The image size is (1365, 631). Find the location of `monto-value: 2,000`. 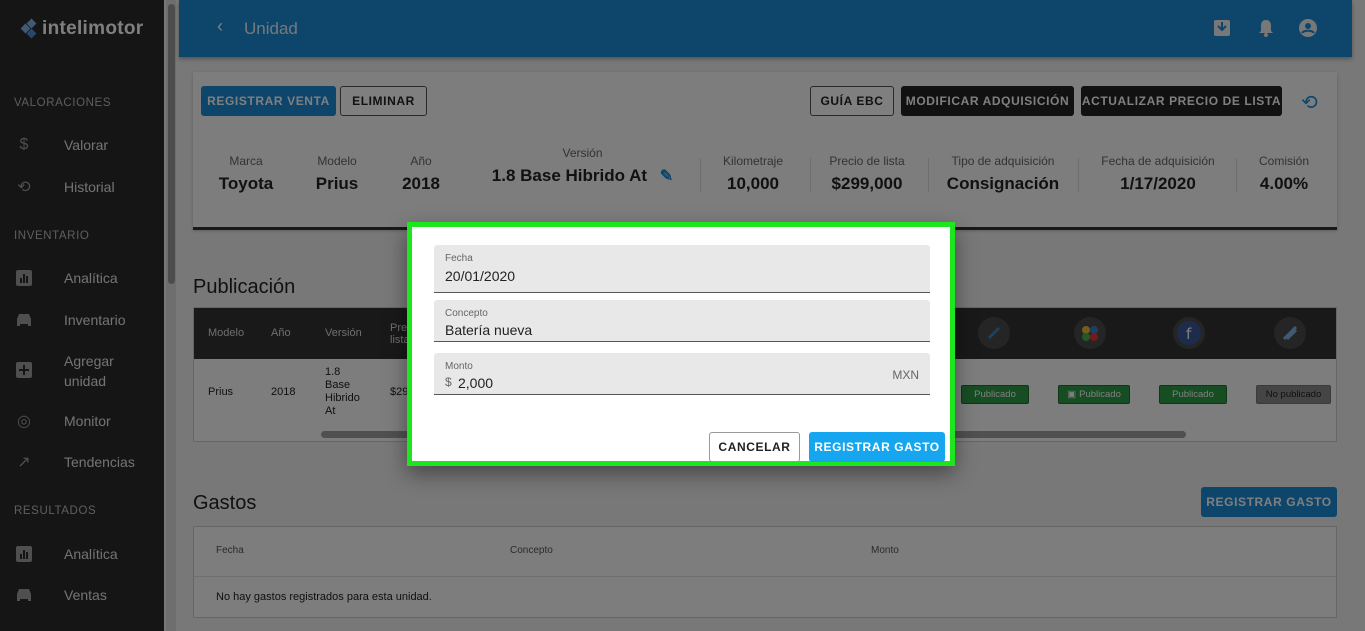

monto-value: 2,000 is located at coordinates (476, 383).